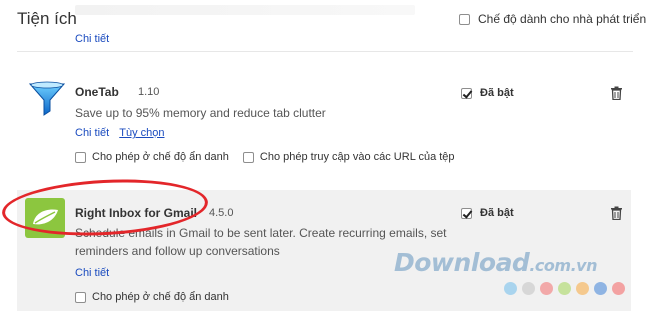 The width and height of the screenshot is (650, 311). Describe the element at coordinates (462, 262) in the screenshot. I see `watermark-brand: Download` at that location.